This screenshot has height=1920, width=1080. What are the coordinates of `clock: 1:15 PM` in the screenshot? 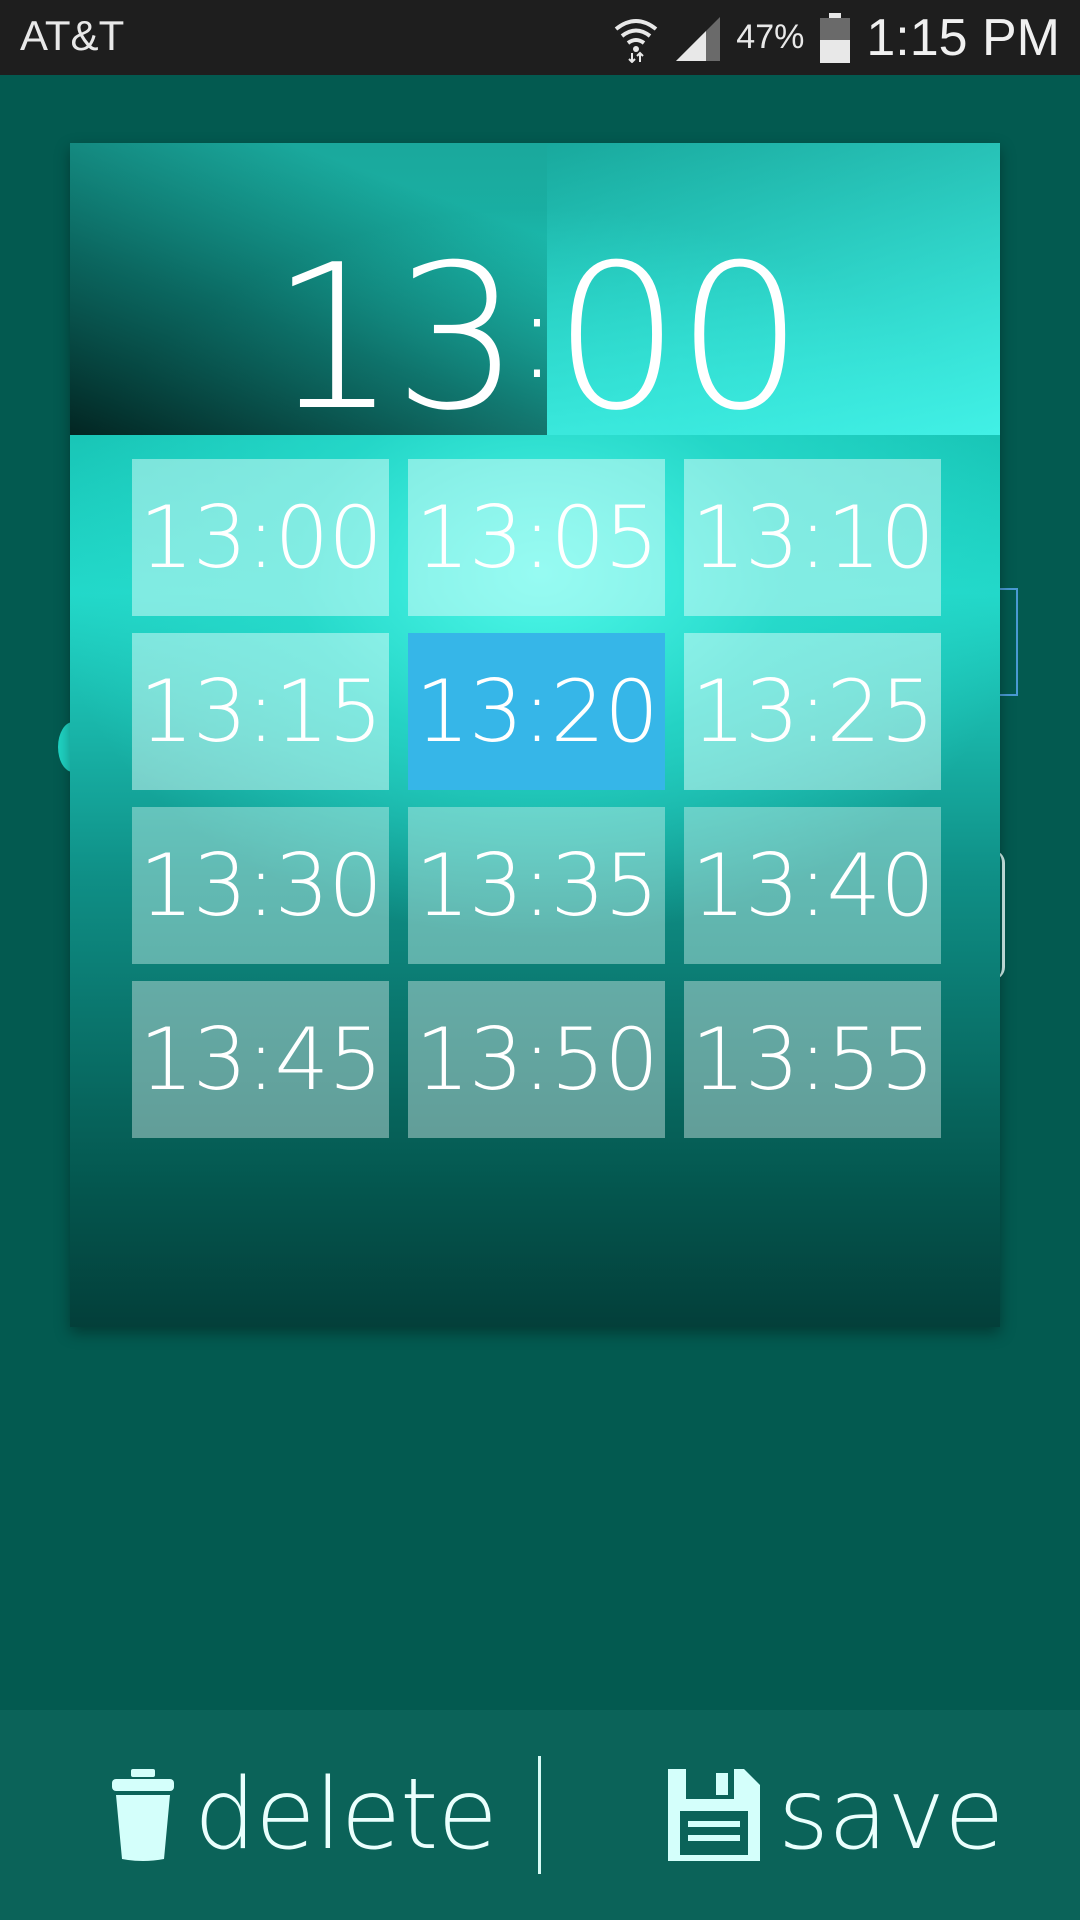 It's located at (963, 37).